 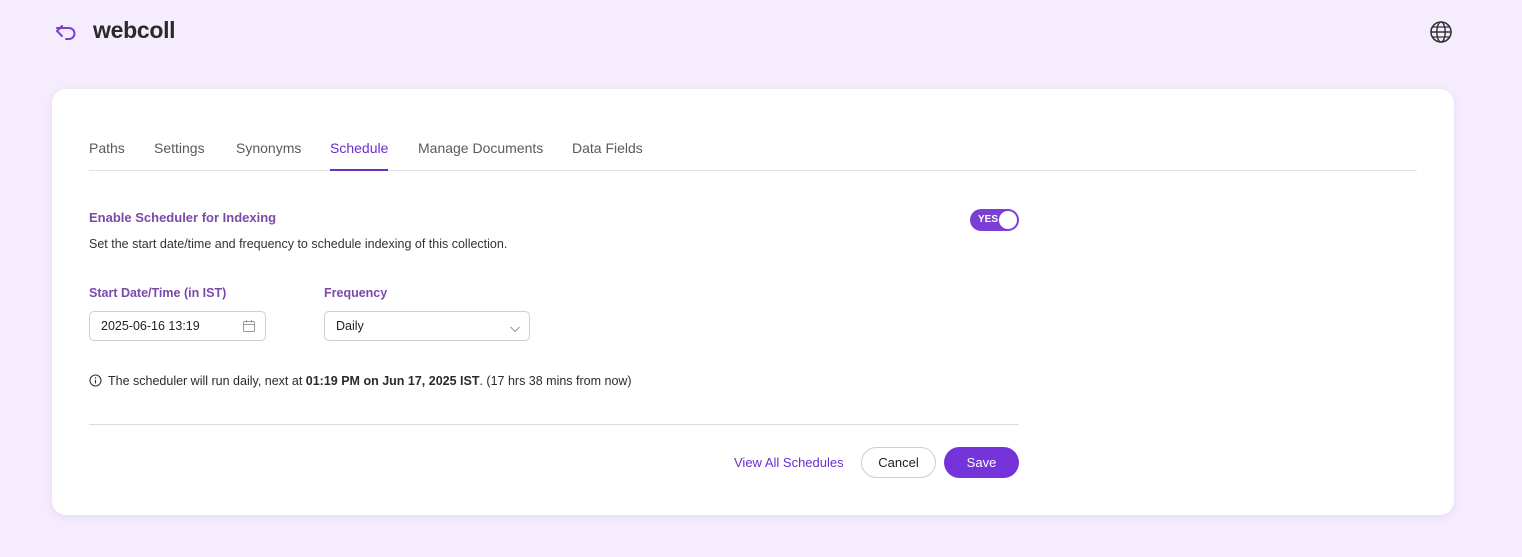 I want to click on calendar-icon, so click(x=249, y=326).